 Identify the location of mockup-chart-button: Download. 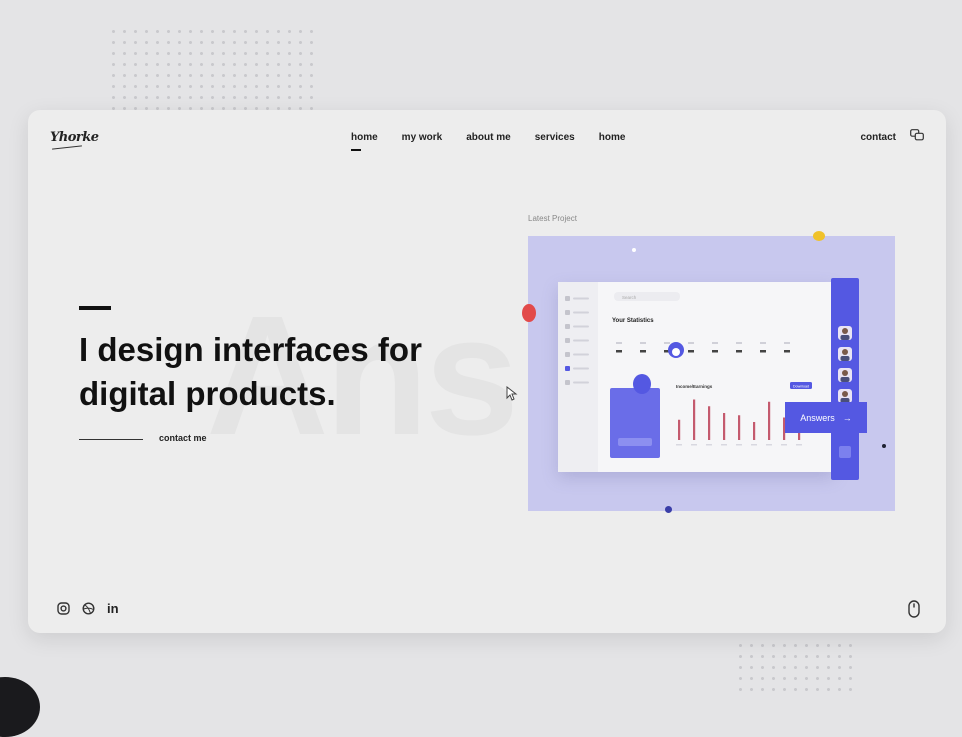
(801, 387).